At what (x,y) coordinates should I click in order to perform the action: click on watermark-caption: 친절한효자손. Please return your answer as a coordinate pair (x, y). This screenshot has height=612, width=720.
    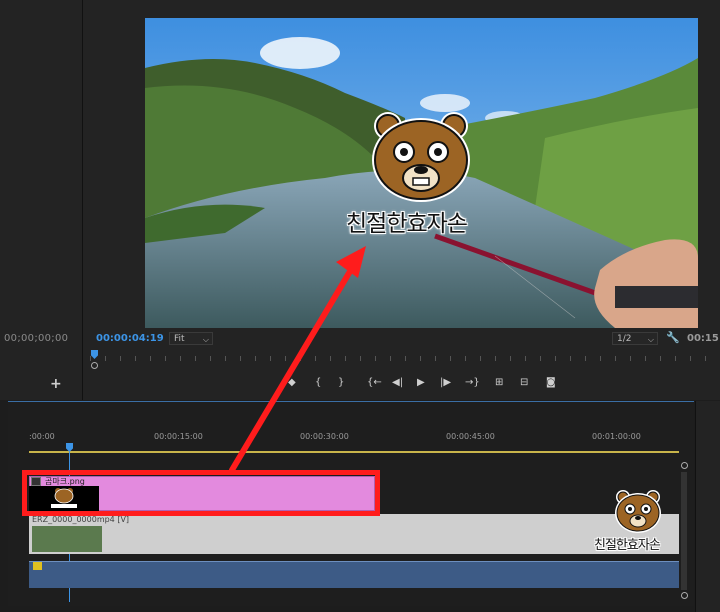
    Looking at the image, I should click on (627, 545).